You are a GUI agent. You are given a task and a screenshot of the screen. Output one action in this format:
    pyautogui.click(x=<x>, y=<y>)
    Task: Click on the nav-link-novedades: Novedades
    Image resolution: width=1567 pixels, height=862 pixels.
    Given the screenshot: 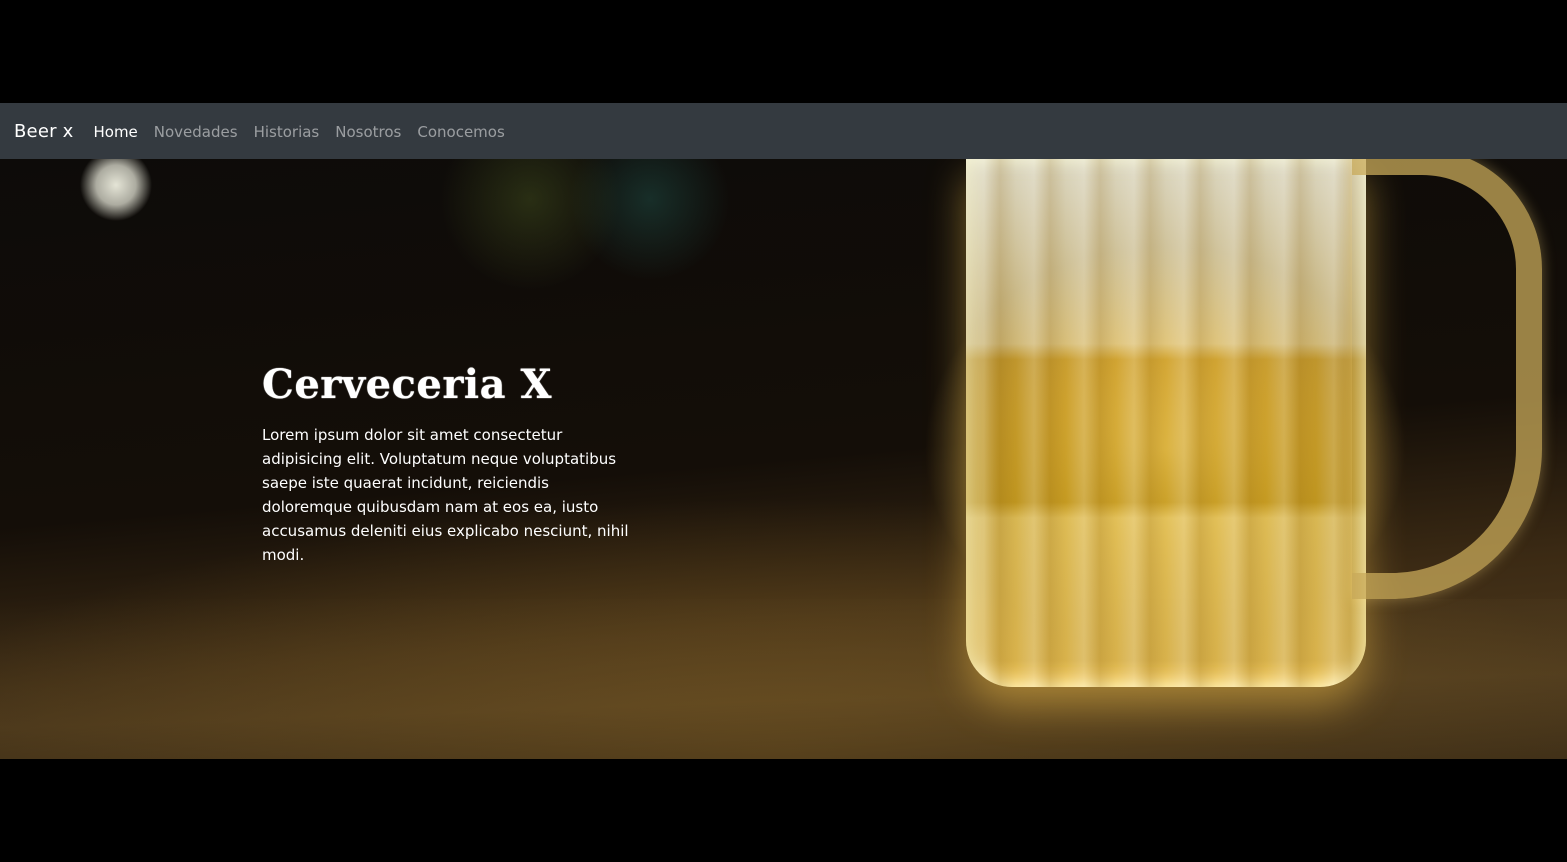 What is the action you would take?
    pyautogui.click(x=196, y=132)
    